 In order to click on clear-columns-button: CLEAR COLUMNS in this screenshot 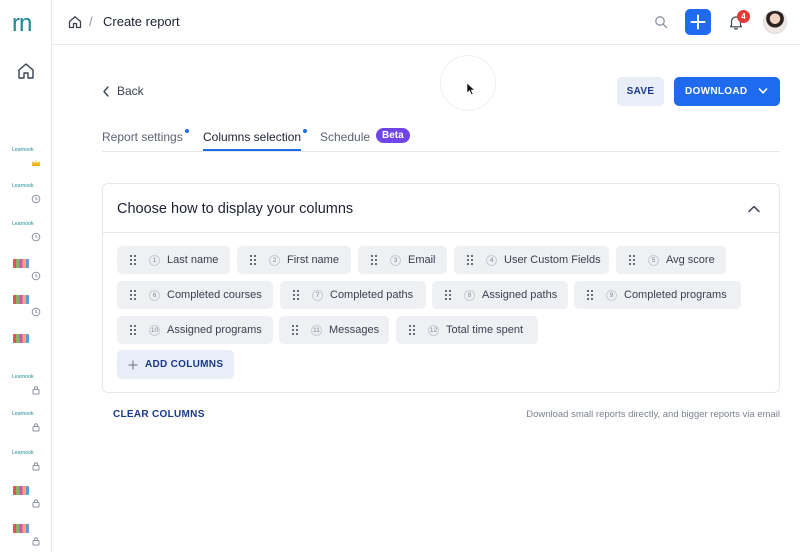, I will do `click(159, 414)`.